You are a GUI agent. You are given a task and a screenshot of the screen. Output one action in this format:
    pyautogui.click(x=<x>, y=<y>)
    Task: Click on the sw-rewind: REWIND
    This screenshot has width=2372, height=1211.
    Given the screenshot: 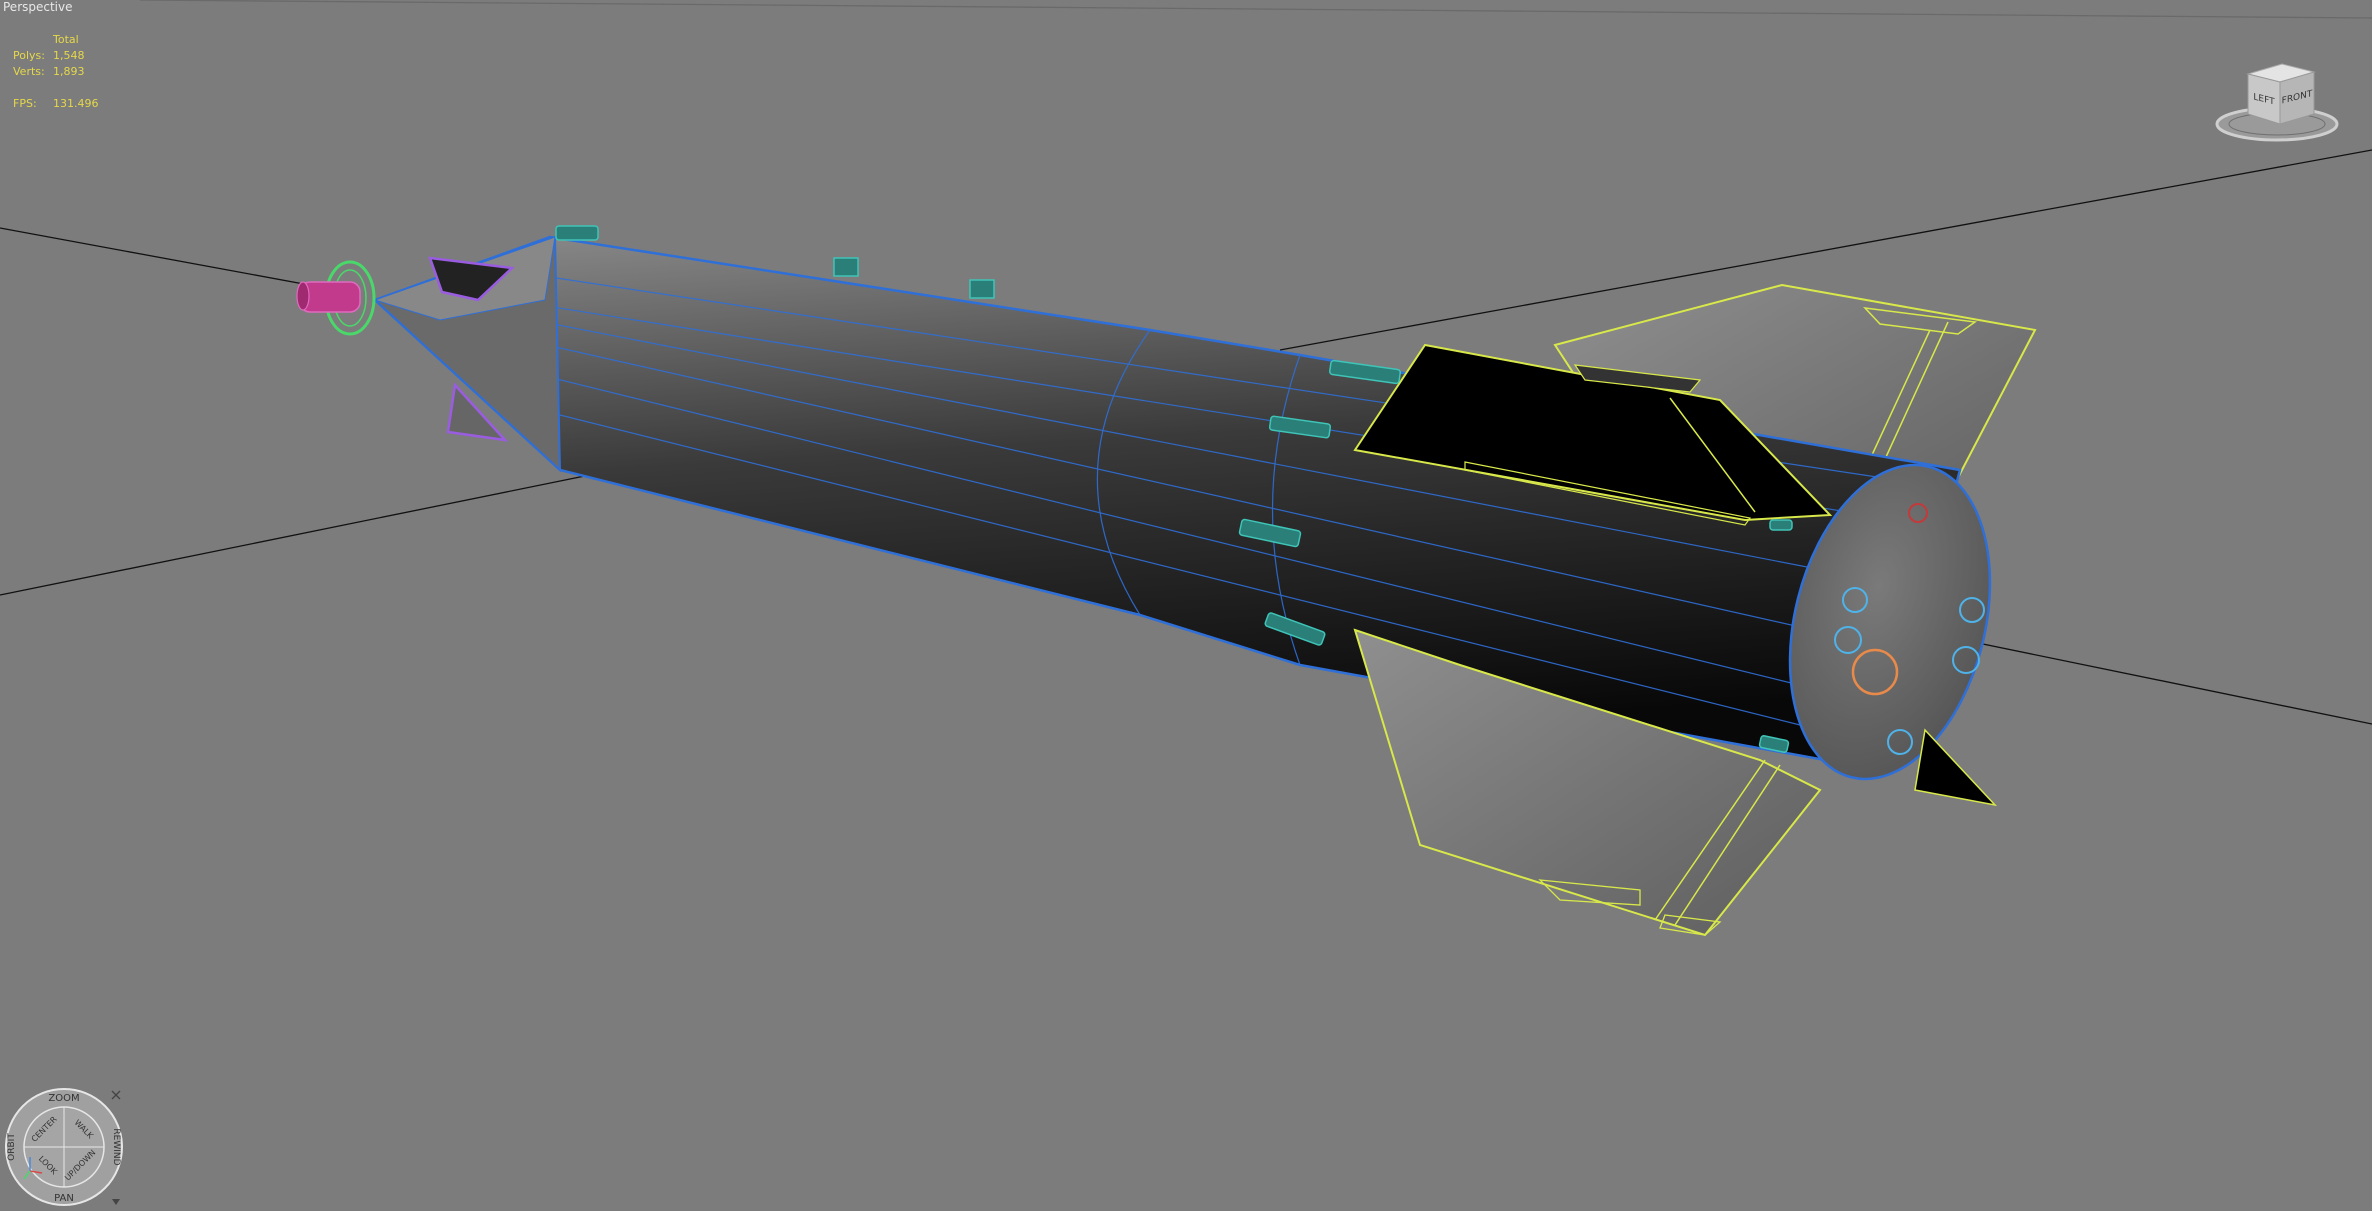 What is the action you would take?
    pyautogui.click(x=116, y=1146)
    